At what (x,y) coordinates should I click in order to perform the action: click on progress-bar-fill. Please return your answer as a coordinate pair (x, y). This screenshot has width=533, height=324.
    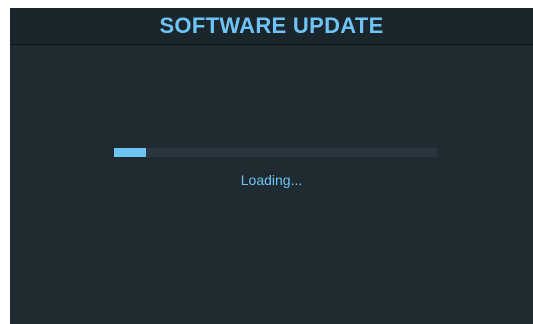
    Looking at the image, I should click on (130, 152).